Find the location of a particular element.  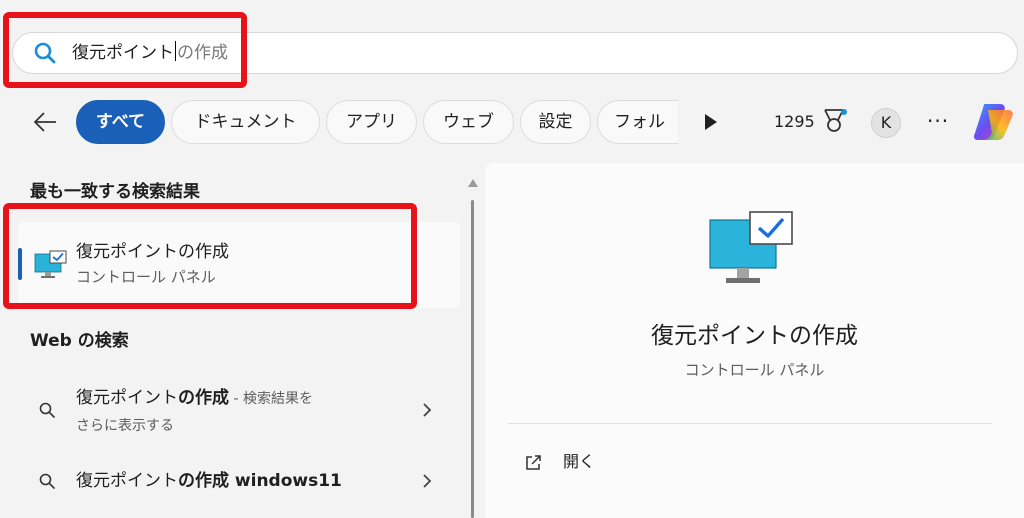

tab-documents: ドキュメント is located at coordinates (245, 122).